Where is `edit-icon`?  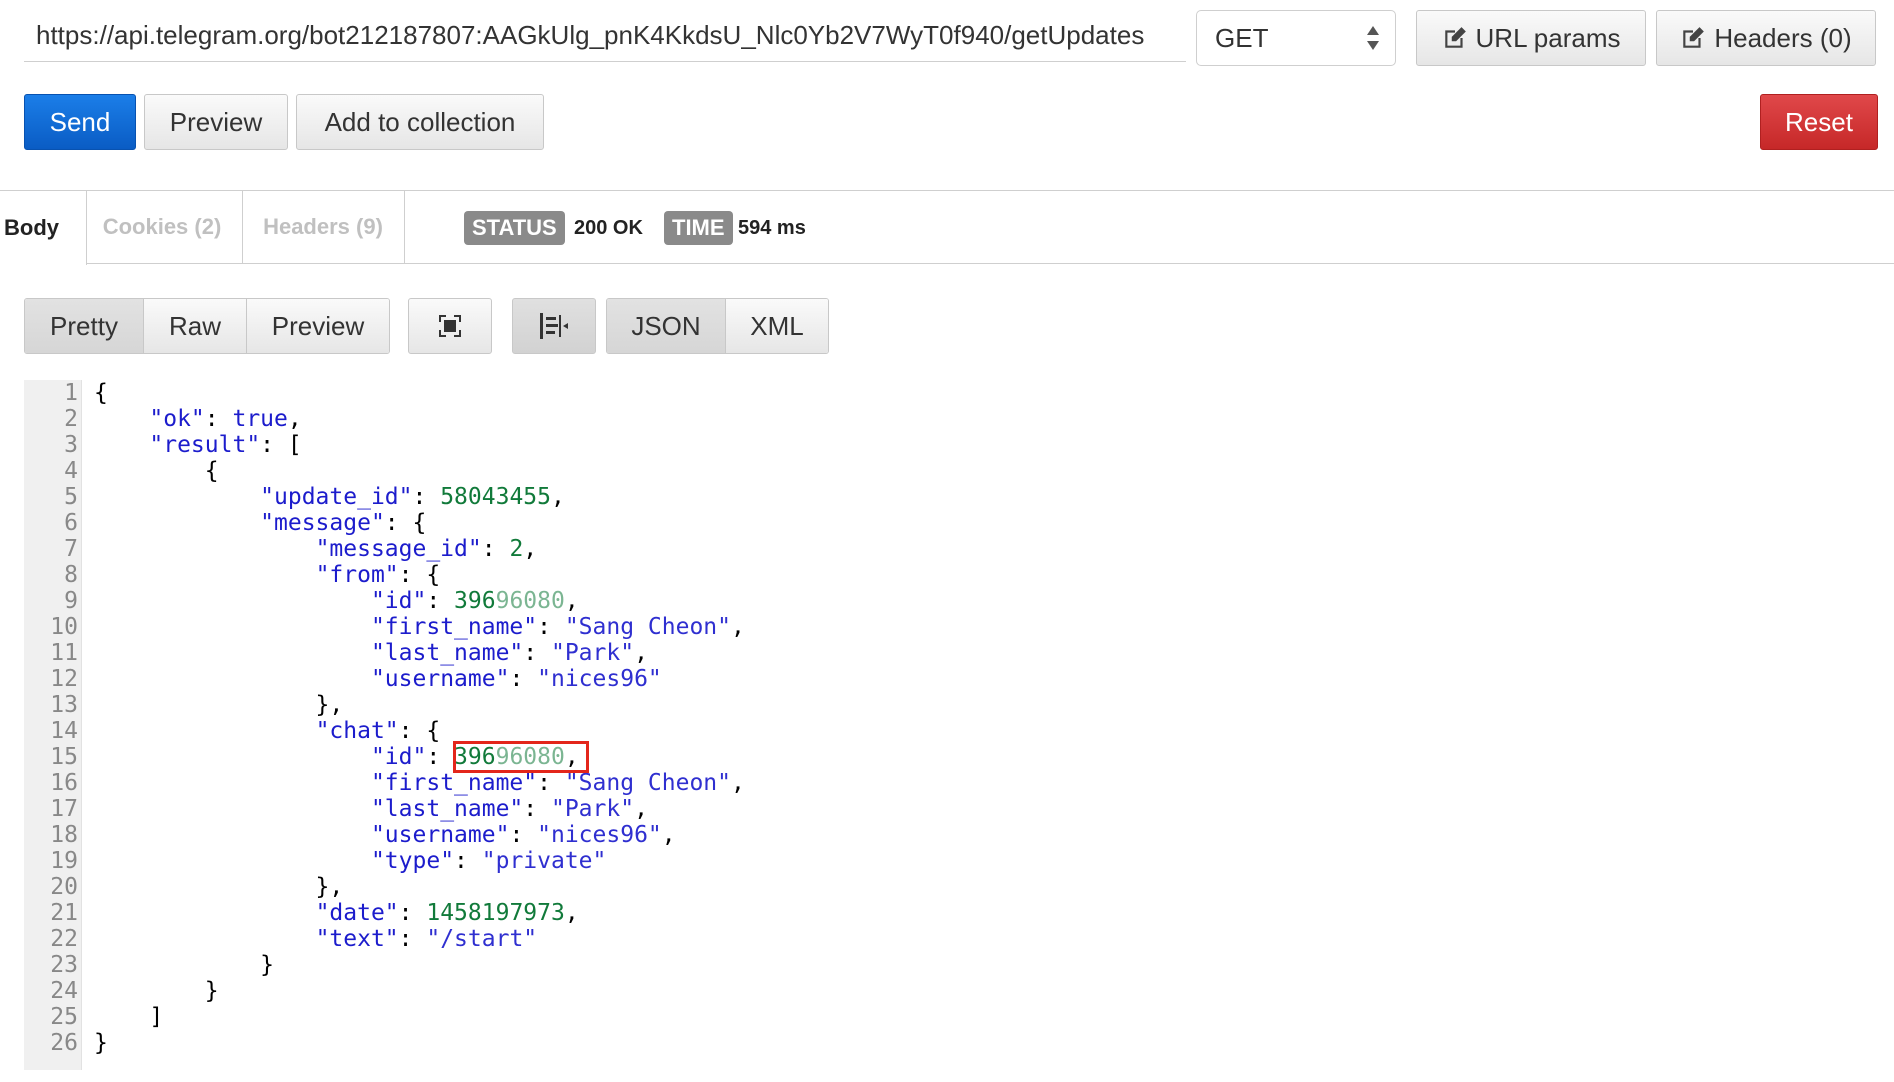 edit-icon is located at coordinates (1455, 37).